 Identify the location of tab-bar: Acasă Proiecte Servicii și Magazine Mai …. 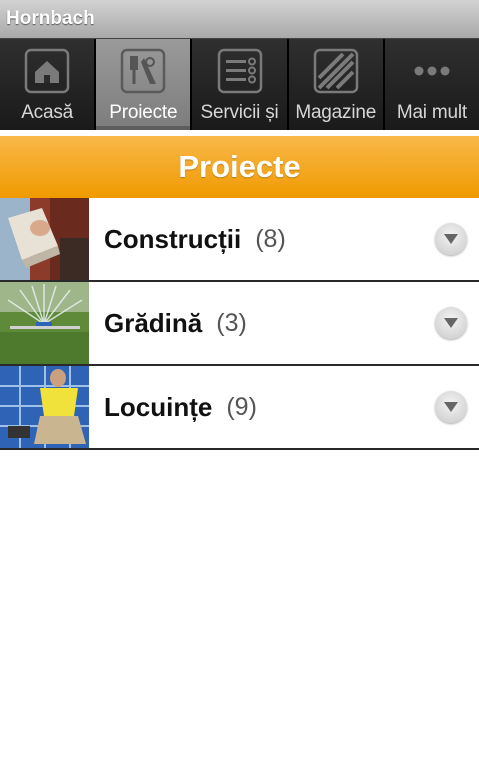
(239, 84).